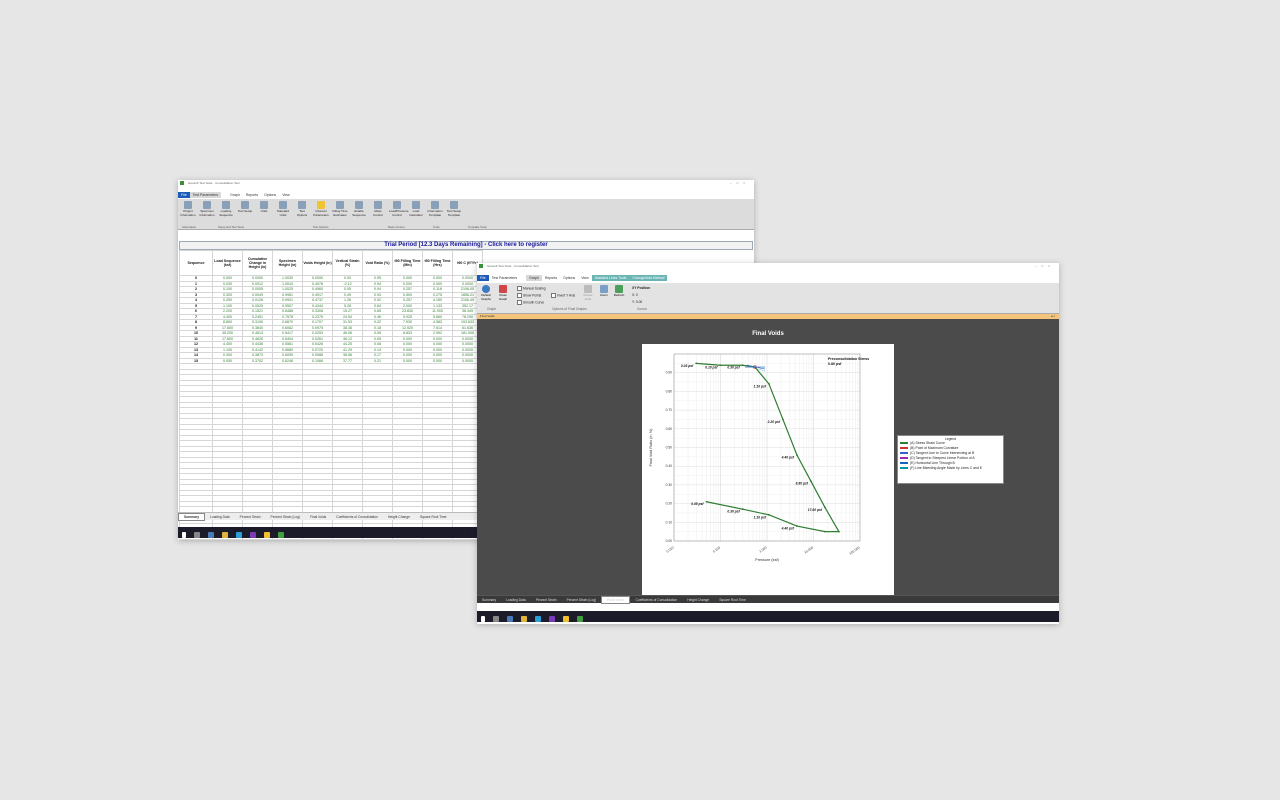 The width and height of the screenshot is (1280, 800). Describe the element at coordinates (669, 466) in the screenshot. I see `y-tick-label: 0.40` at that location.